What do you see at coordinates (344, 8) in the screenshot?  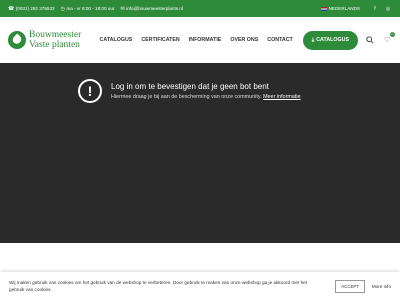 I see `language-label: NEDERLANDS` at bounding box center [344, 8].